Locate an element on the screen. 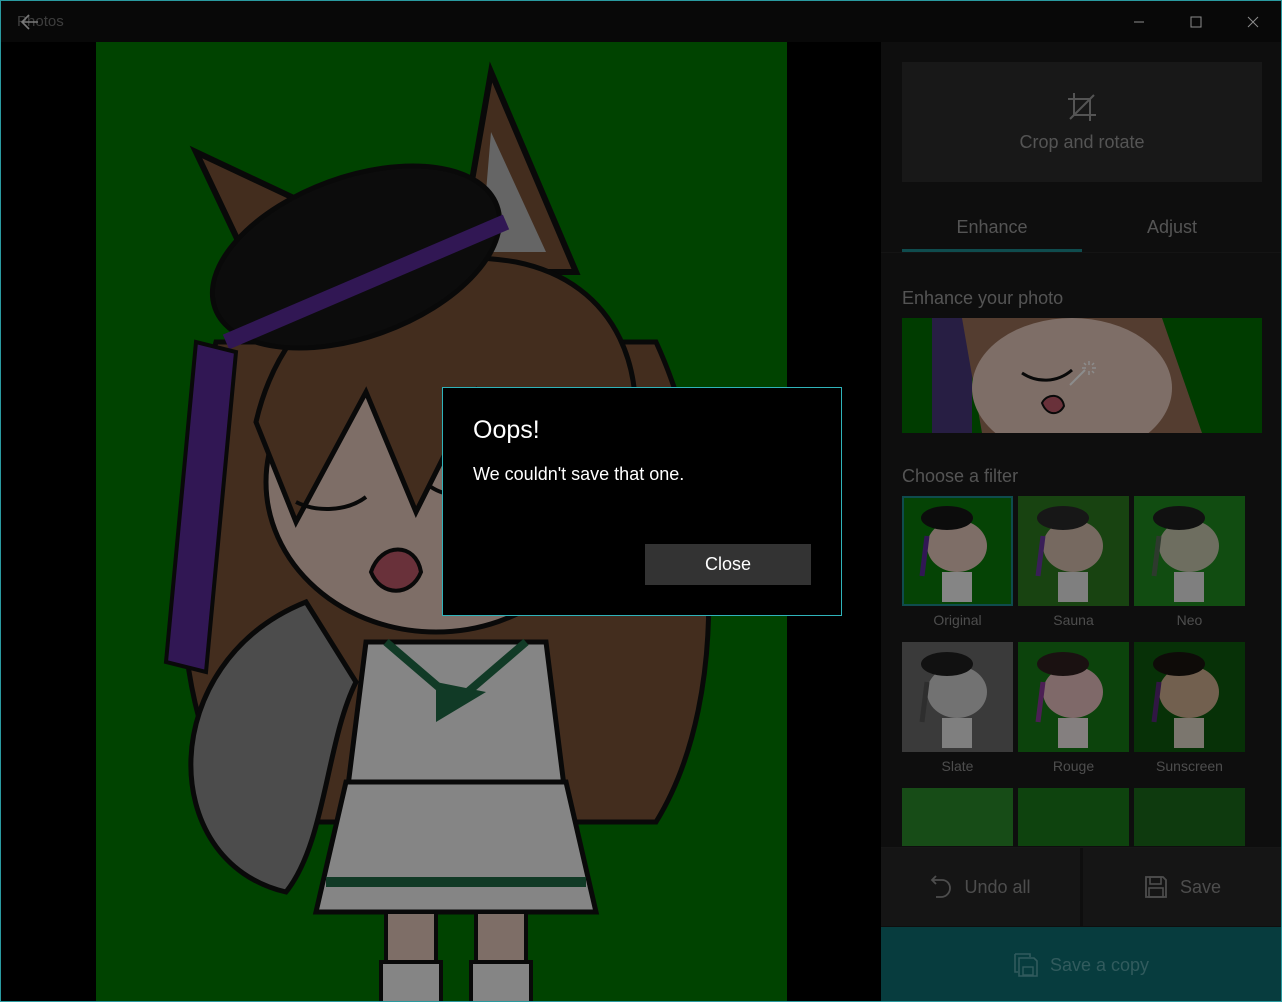 The width and height of the screenshot is (1282, 1002). filter-name: Sunscreen is located at coordinates (1189, 766).